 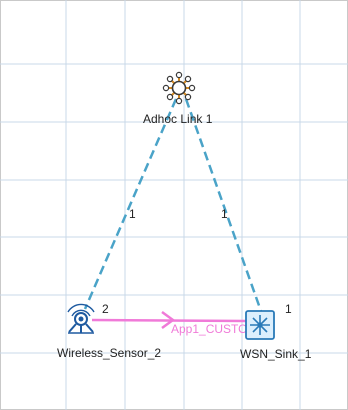 What do you see at coordinates (169, 320) in the screenshot?
I see `app-arrow-line` at bounding box center [169, 320].